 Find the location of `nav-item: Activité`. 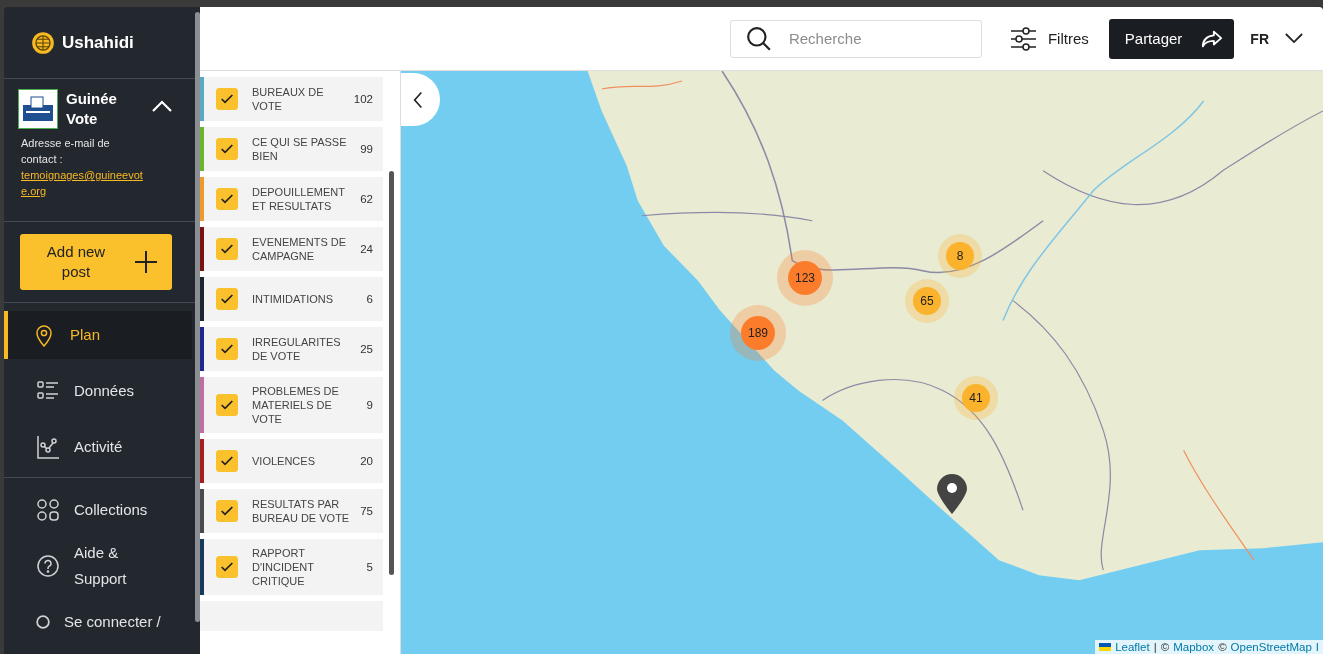

nav-item: Activité is located at coordinates (98, 447).